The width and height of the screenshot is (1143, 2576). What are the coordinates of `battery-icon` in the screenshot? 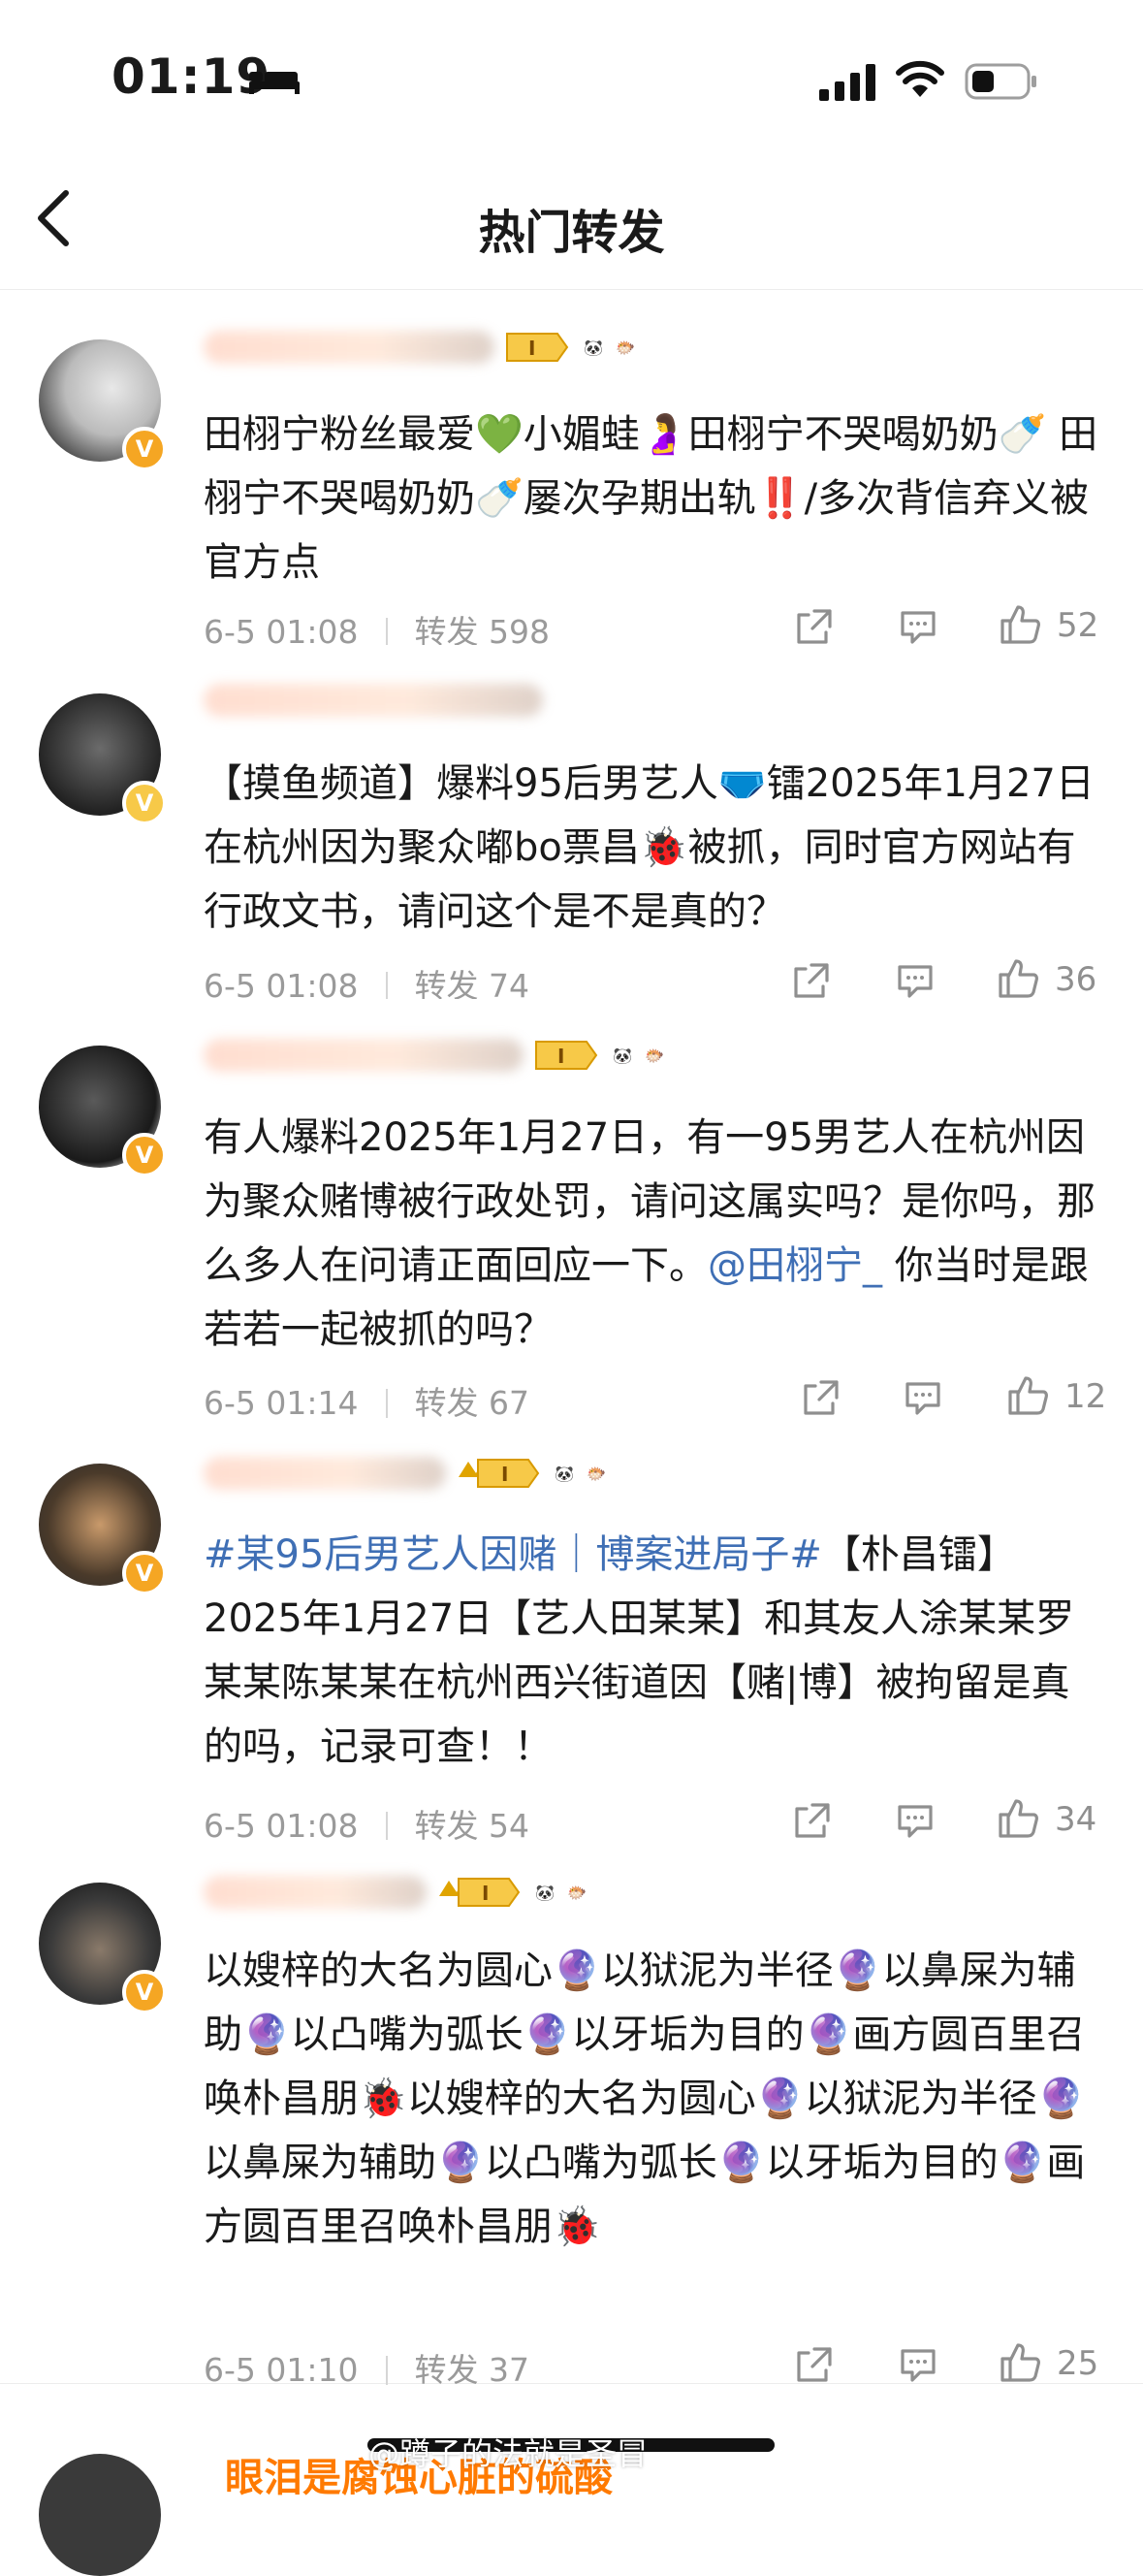 It's located at (1000, 81).